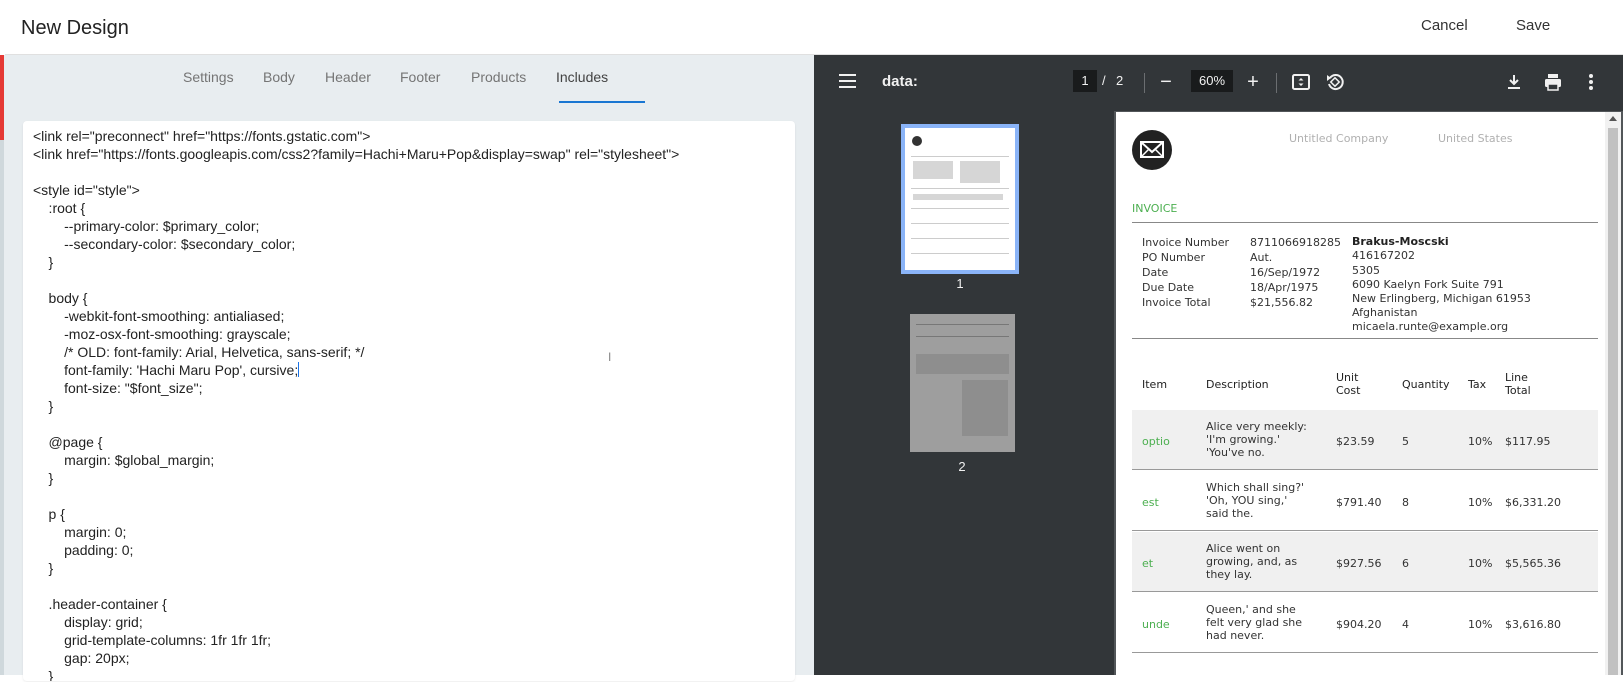 The height and width of the screenshot is (682, 1623). I want to click on document-title: data:, so click(900, 81).